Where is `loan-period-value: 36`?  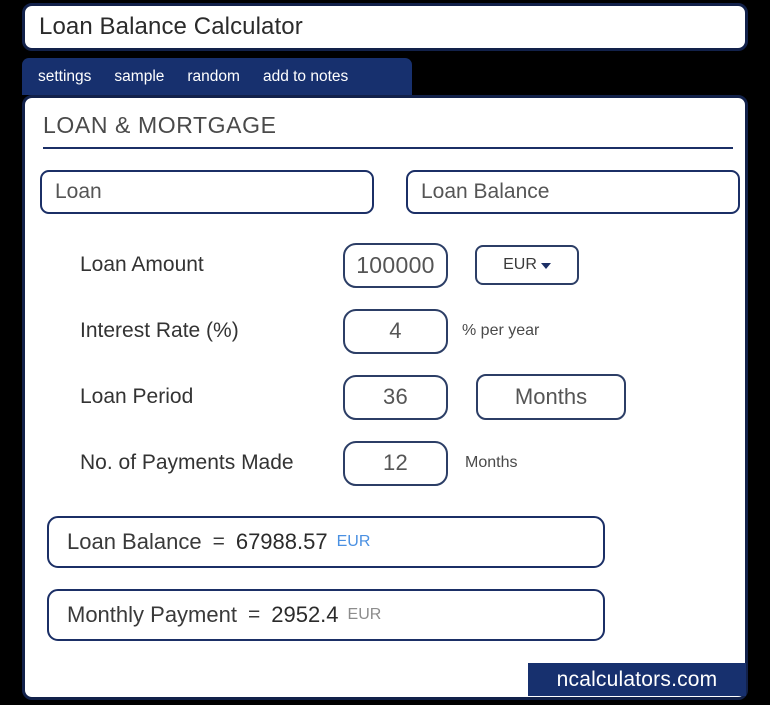 loan-period-value: 36 is located at coordinates (395, 396).